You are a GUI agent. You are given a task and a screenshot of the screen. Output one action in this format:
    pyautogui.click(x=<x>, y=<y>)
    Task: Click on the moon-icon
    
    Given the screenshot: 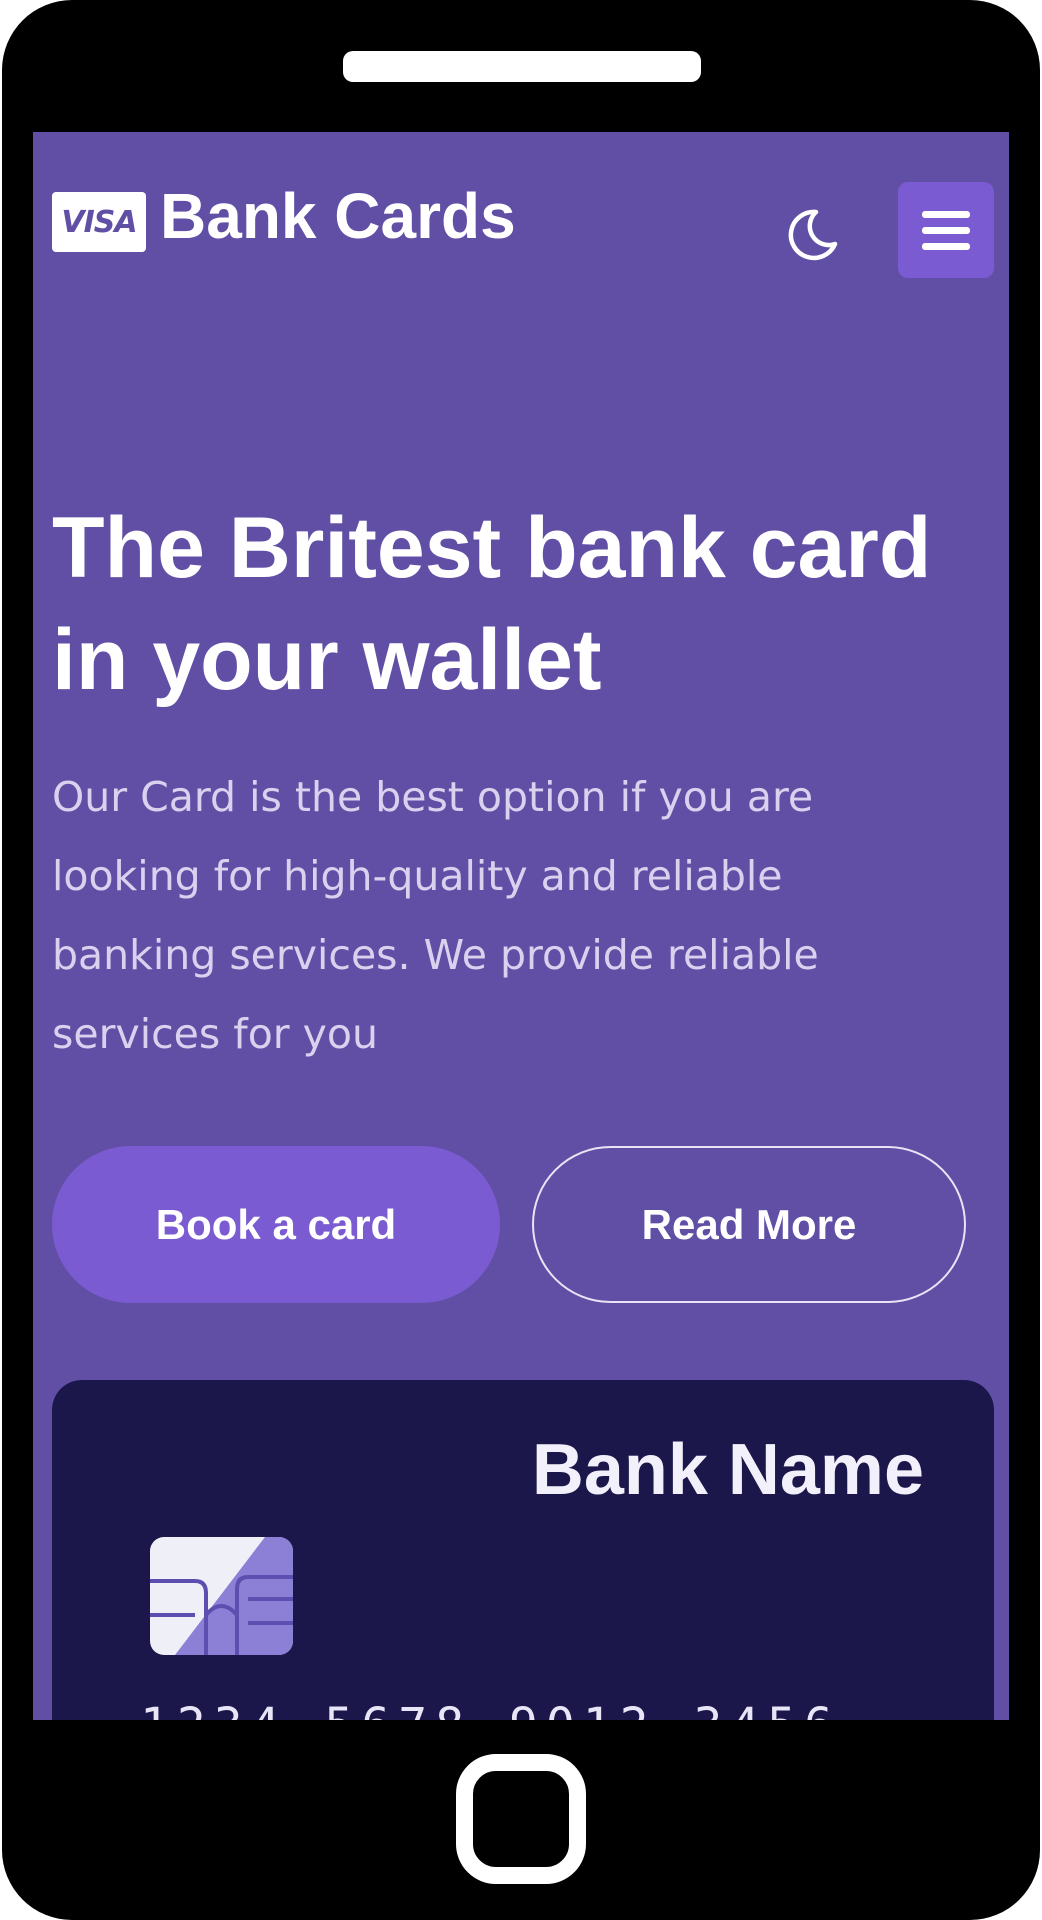 What is the action you would take?
    pyautogui.click(x=813, y=235)
    